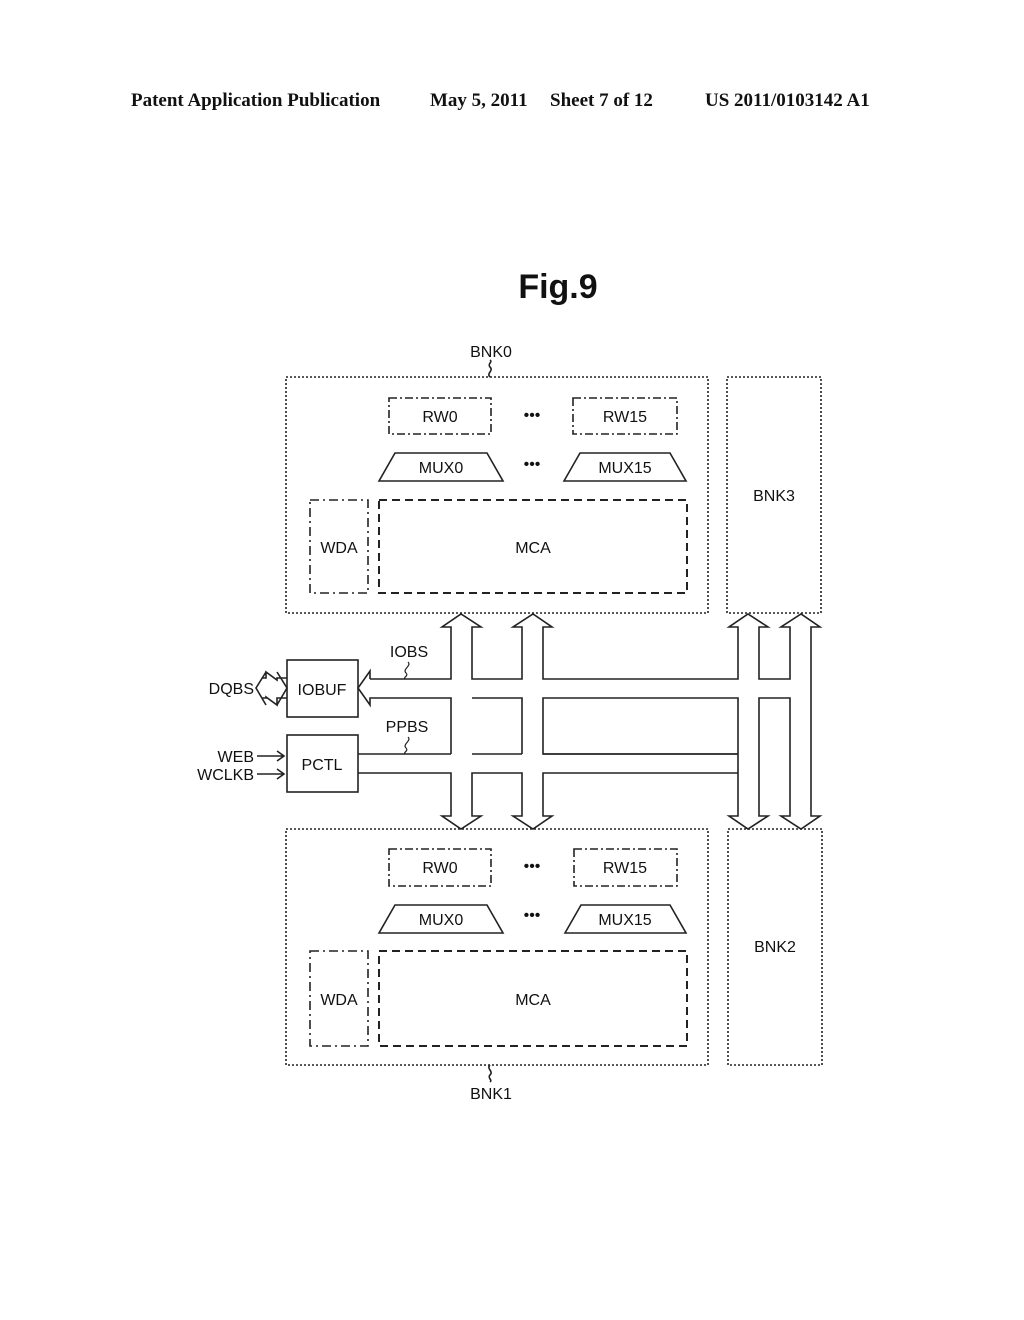 The image size is (1024, 1320). I want to click on bnk0-mux-ellipsis: •••, so click(532, 464).